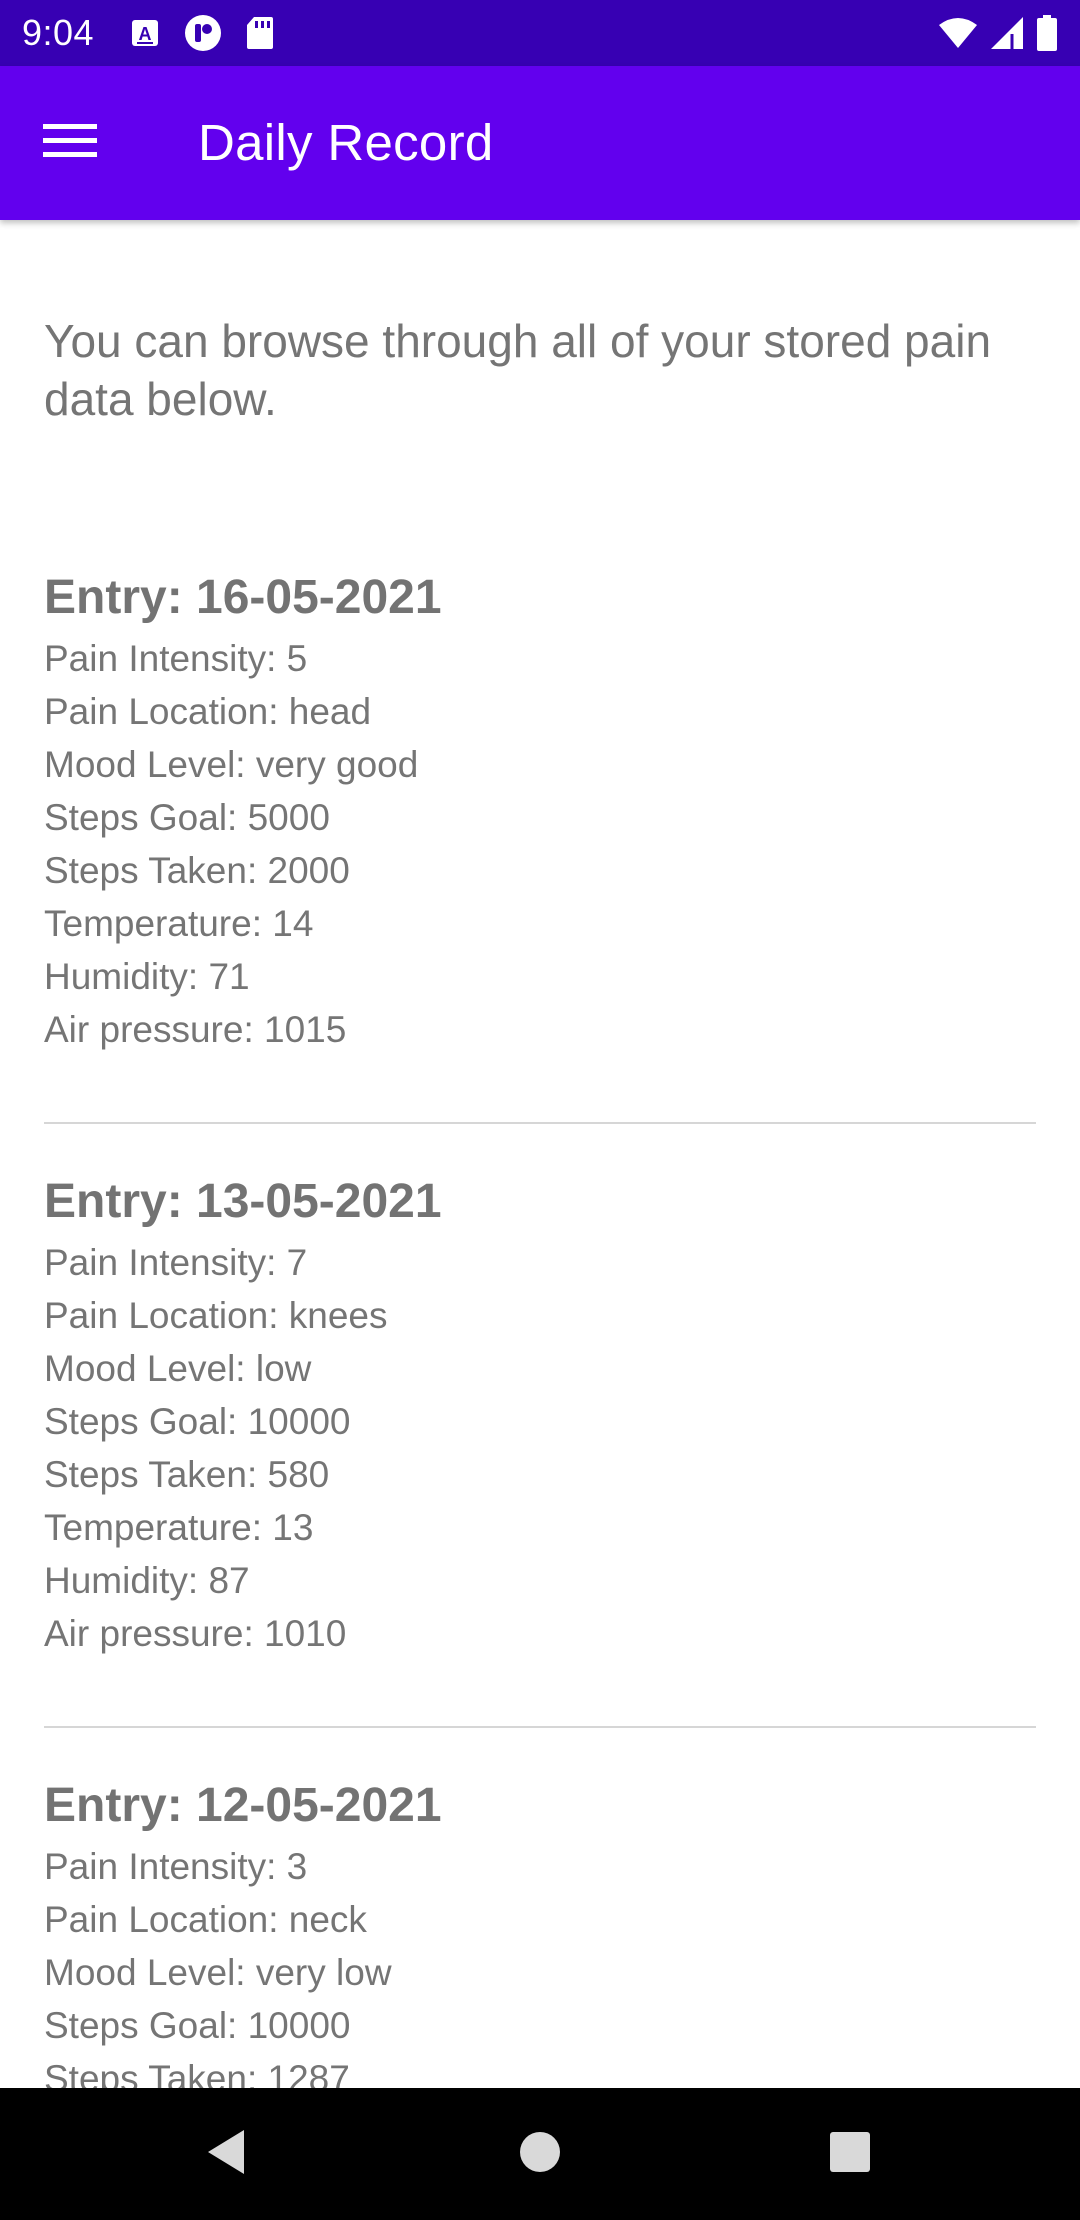 The height and width of the screenshot is (2220, 1080). What do you see at coordinates (176, 658) in the screenshot?
I see `pain-intensity-field: Pain Intensity: 5` at bounding box center [176, 658].